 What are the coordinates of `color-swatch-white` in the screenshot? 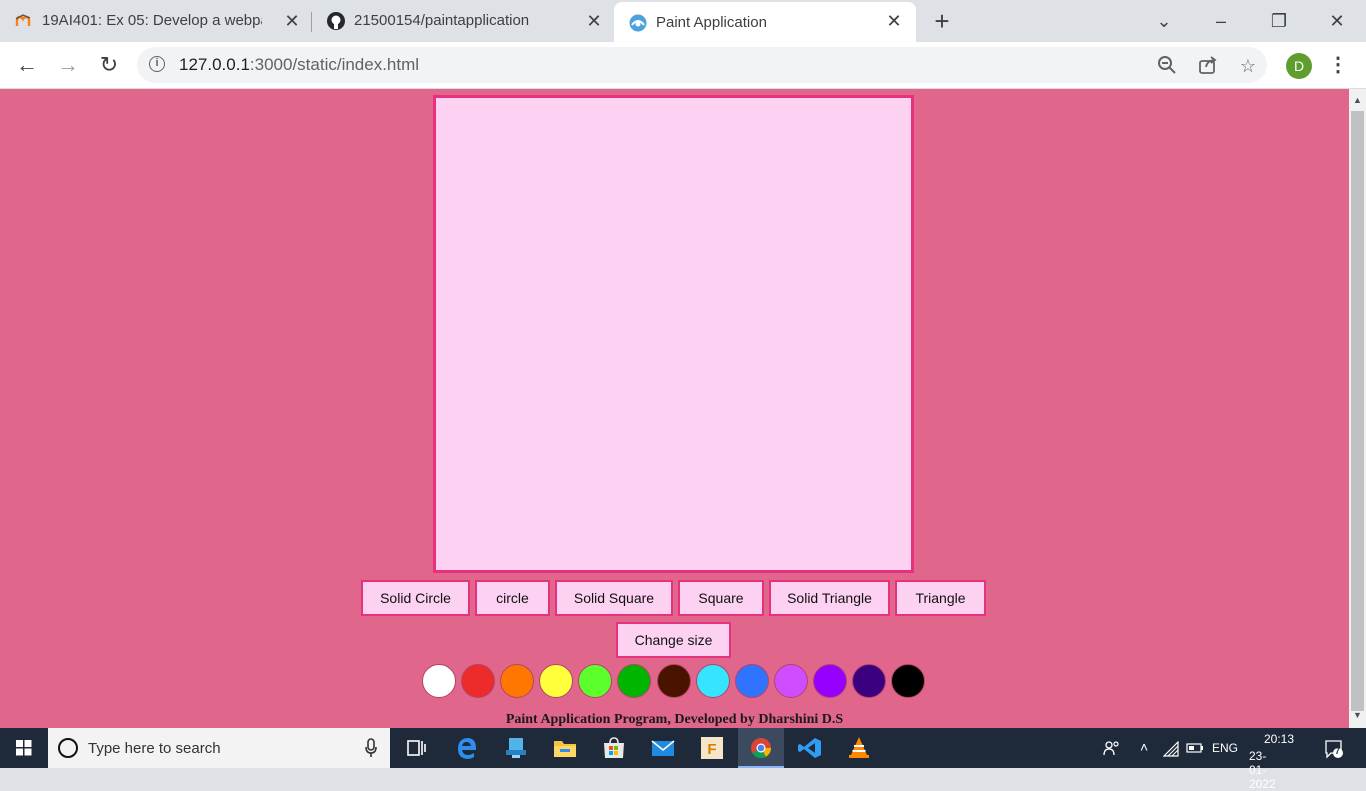 It's located at (439, 681).